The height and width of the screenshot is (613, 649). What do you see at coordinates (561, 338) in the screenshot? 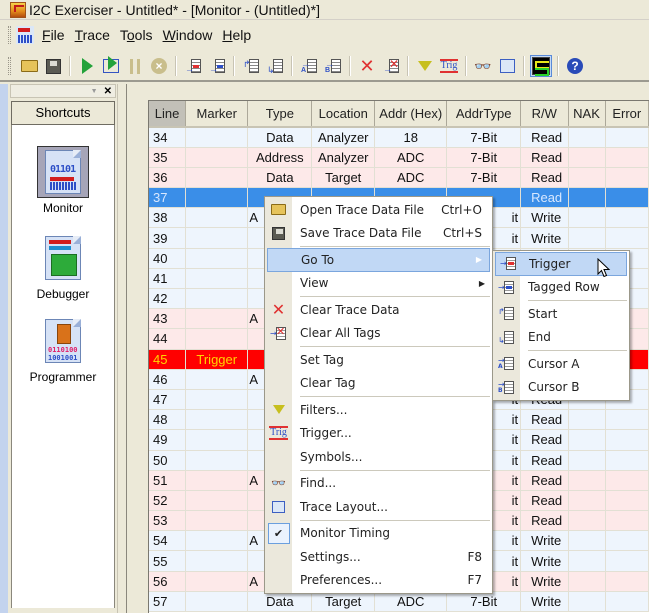
I see `menu-item-end: ↳ End` at bounding box center [561, 338].